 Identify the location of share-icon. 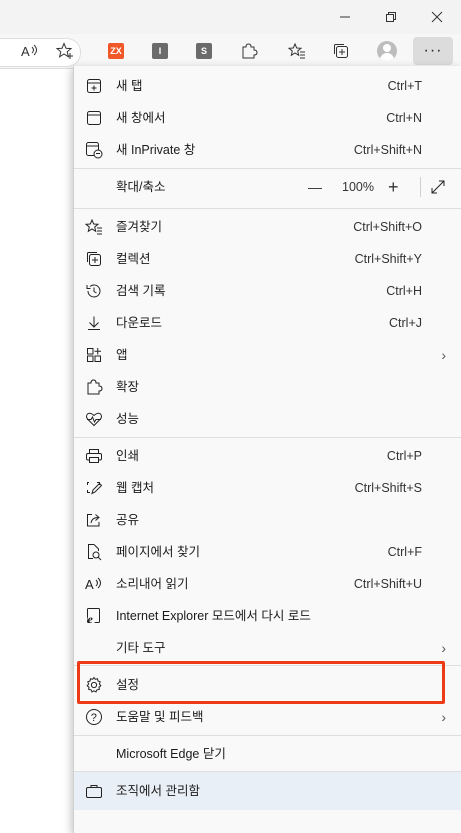
(94, 520).